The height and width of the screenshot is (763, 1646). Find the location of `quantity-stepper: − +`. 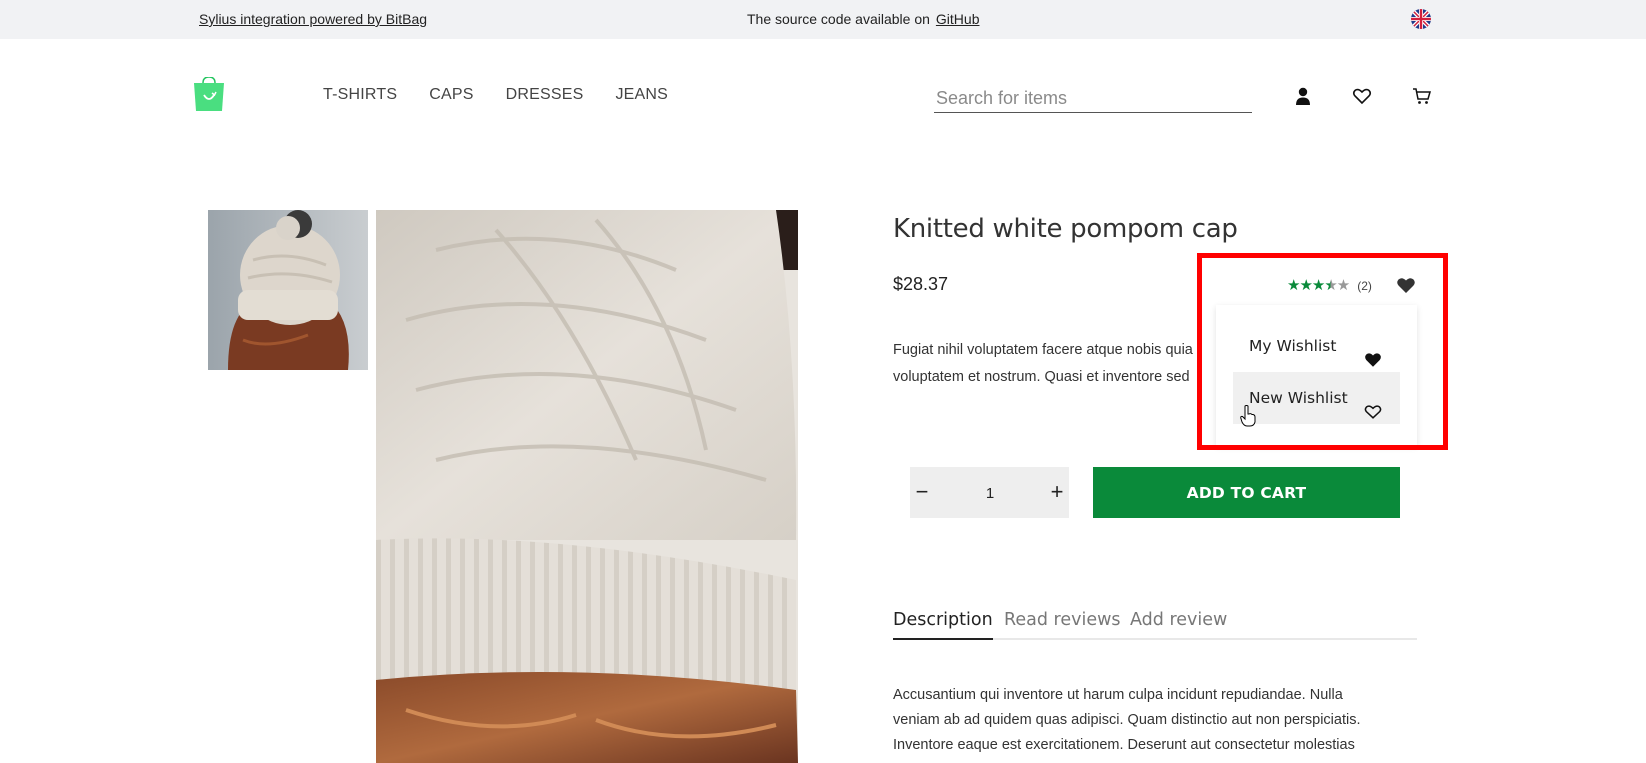

quantity-stepper: − + is located at coordinates (989, 492).